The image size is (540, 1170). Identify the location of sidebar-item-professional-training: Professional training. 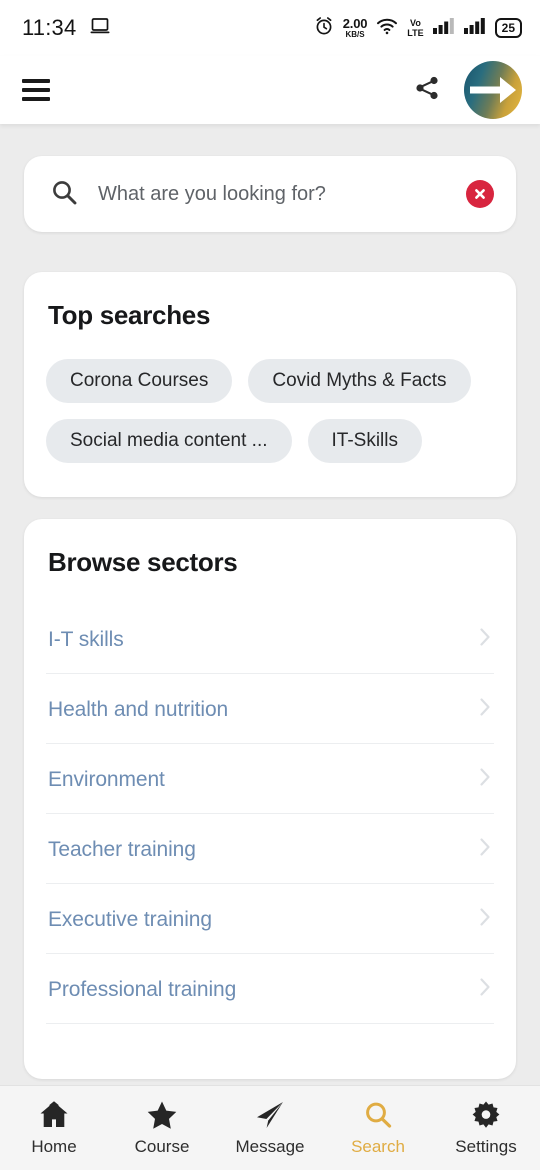
(270, 989).